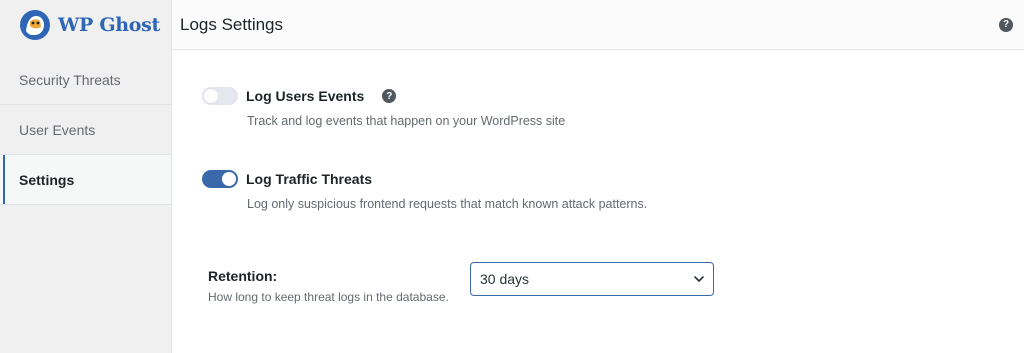 The height and width of the screenshot is (353, 1024). Describe the element at coordinates (220, 96) in the screenshot. I see `log-users-events-toggle` at that location.